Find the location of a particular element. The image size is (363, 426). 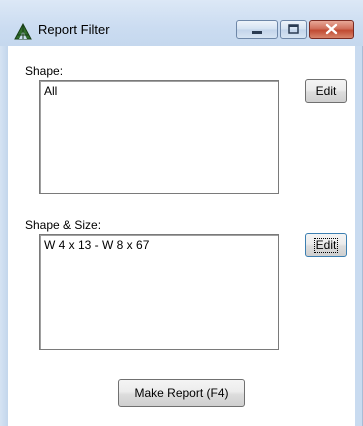

close-icon is located at coordinates (331, 29).